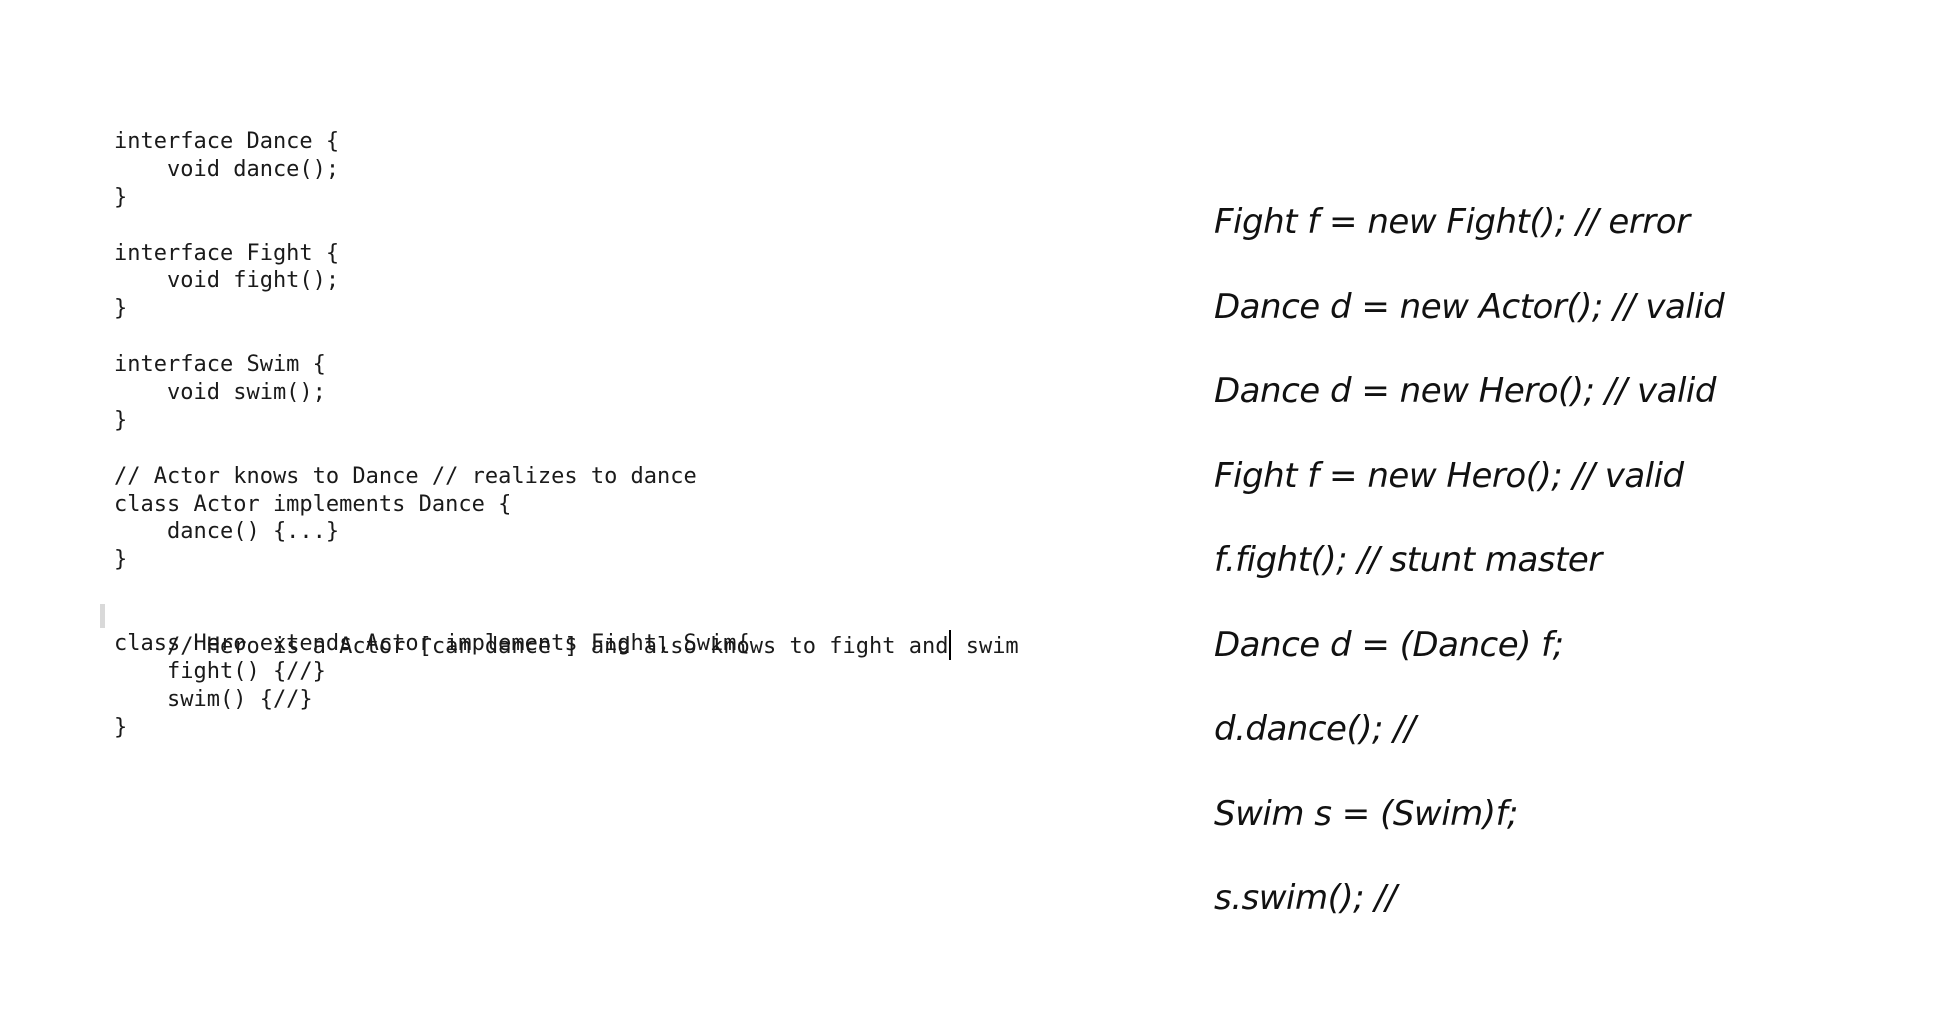 The height and width of the screenshot is (1021, 1938). Describe the element at coordinates (102, 616) in the screenshot. I see `active-line-gutter-marker` at that location.